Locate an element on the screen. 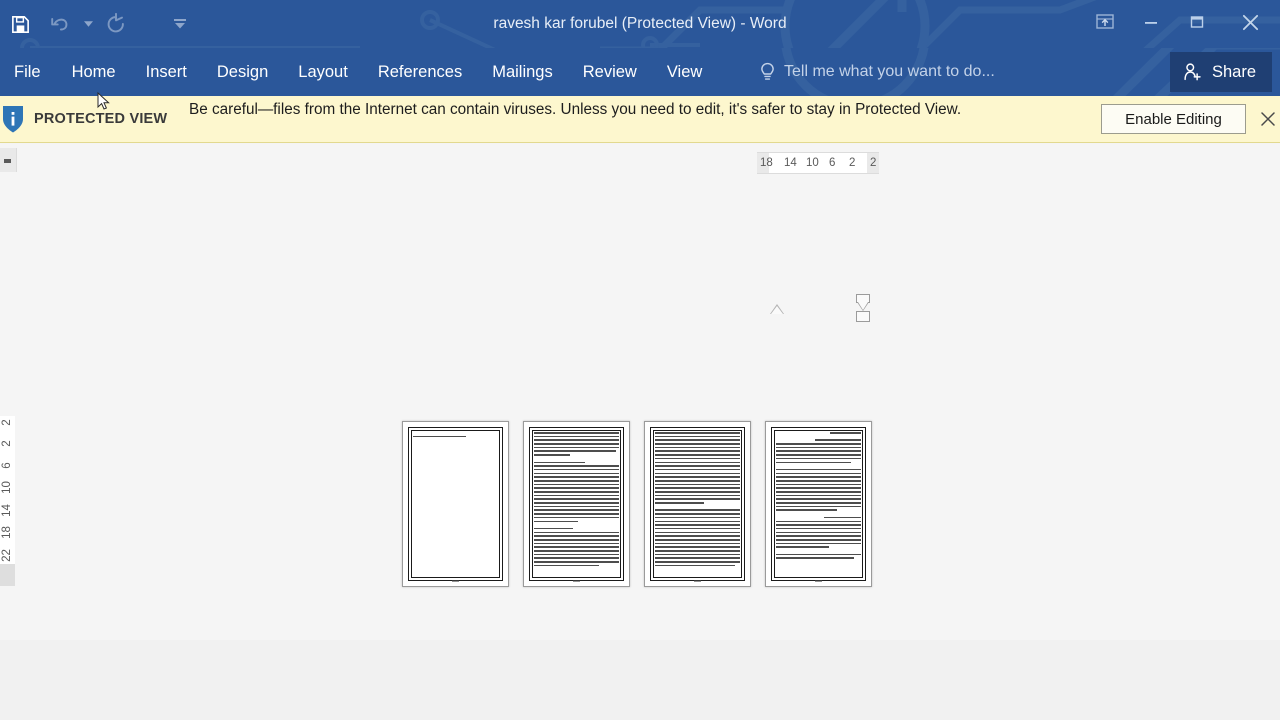 The width and height of the screenshot is (1280, 720). page-text-lines is located at coordinates (818, 503).